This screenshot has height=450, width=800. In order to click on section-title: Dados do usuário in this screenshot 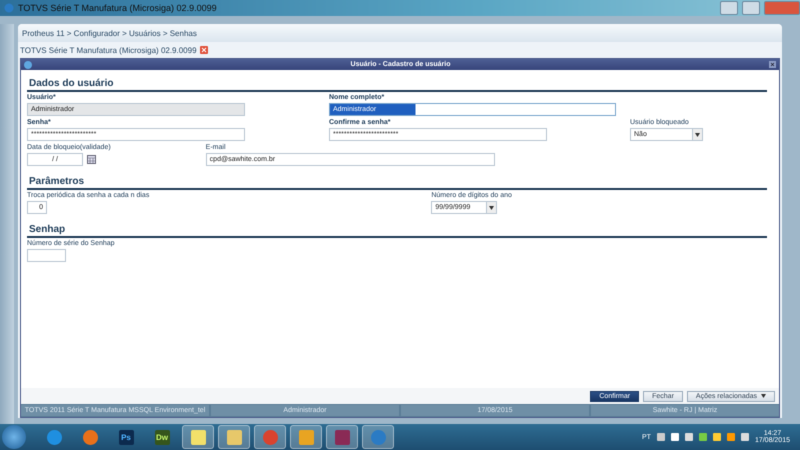, I will do `click(397, 84)`.